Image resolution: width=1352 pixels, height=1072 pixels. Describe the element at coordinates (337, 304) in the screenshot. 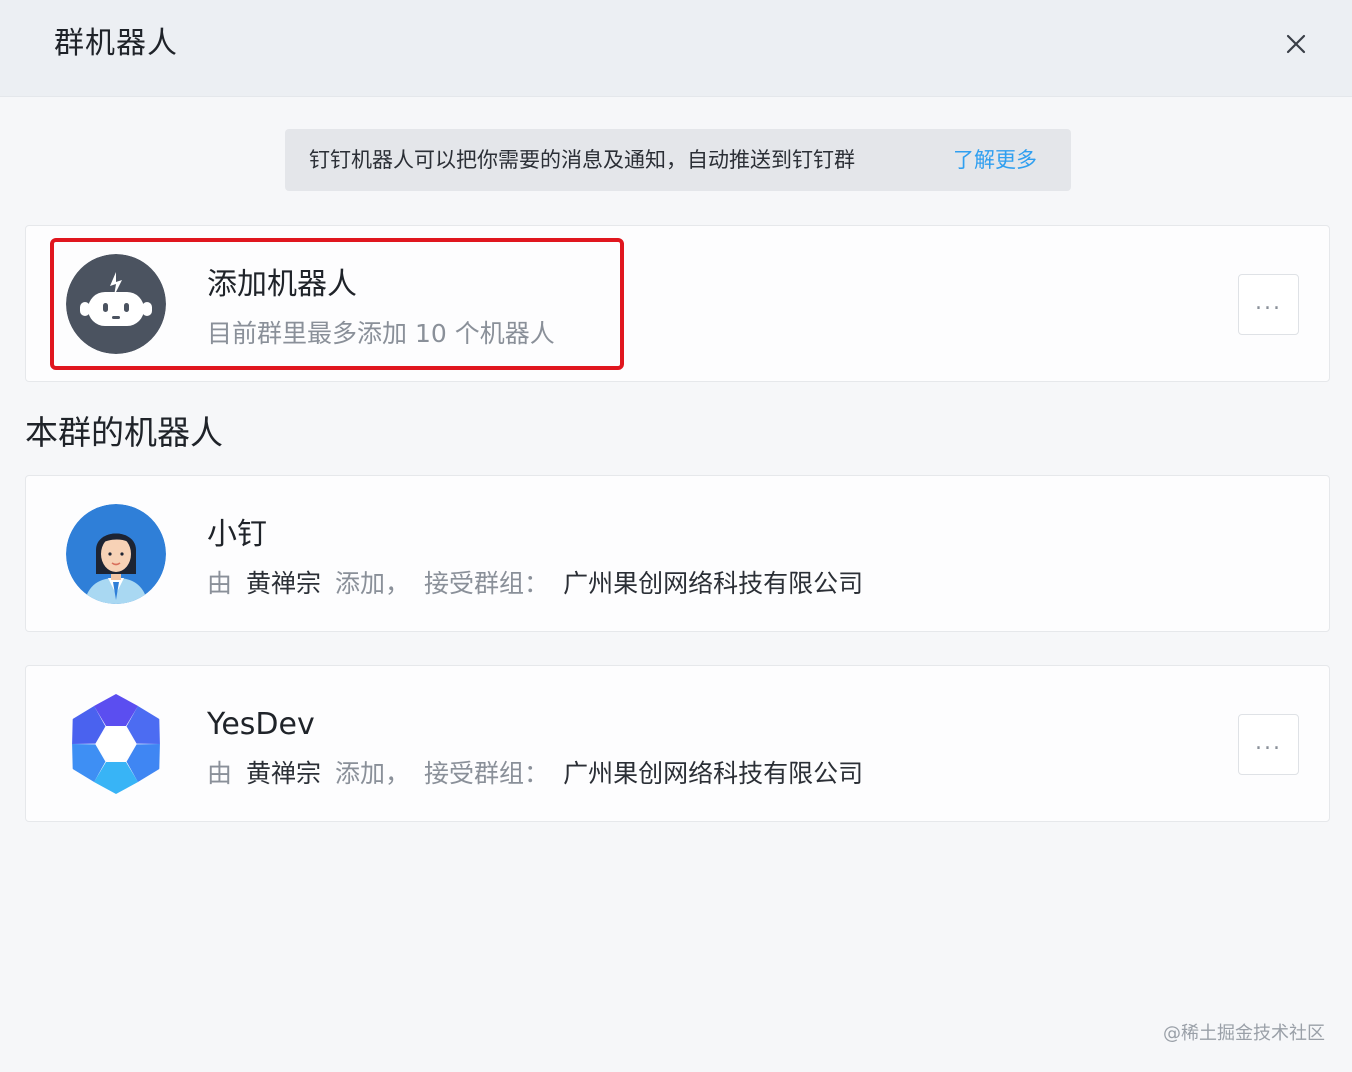

I see `highlight-annotation` at that location.